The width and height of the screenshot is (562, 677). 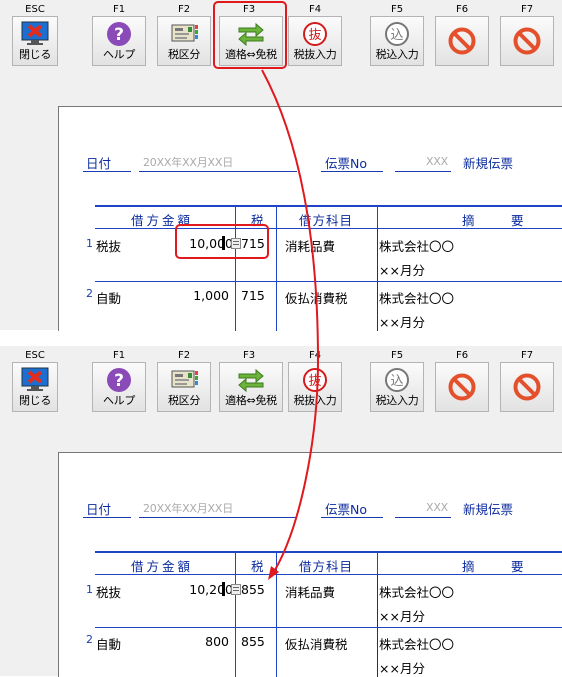 I want to click on tax-inclusive-icon: 込, so click(x=397, y=34).